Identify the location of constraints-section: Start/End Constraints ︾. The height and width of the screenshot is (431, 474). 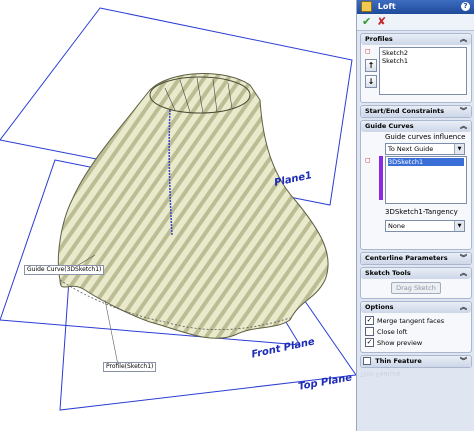
(416, 111).